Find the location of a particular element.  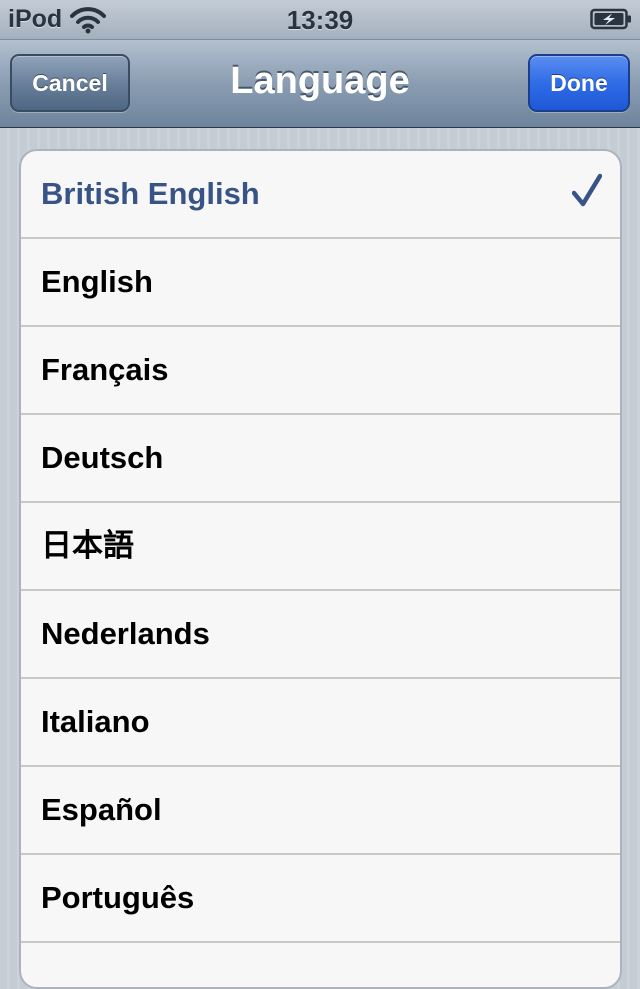

status-time: 13:39 is located at coordinates (320, 20).